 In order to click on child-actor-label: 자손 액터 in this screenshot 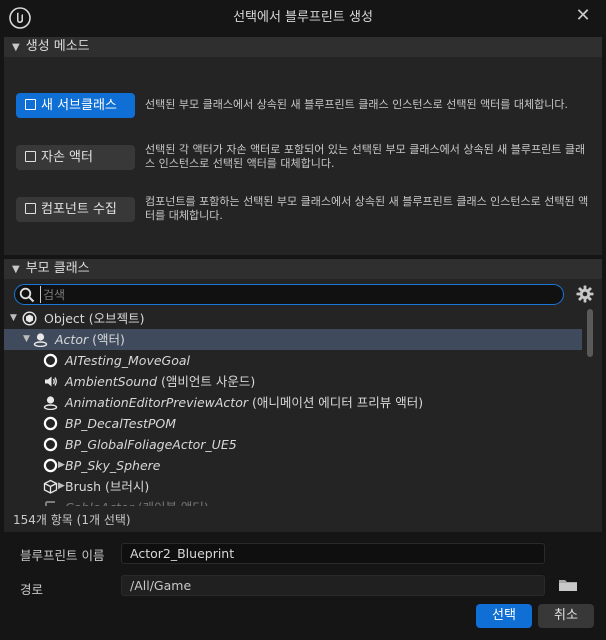, I will do `click(67, 157)`.